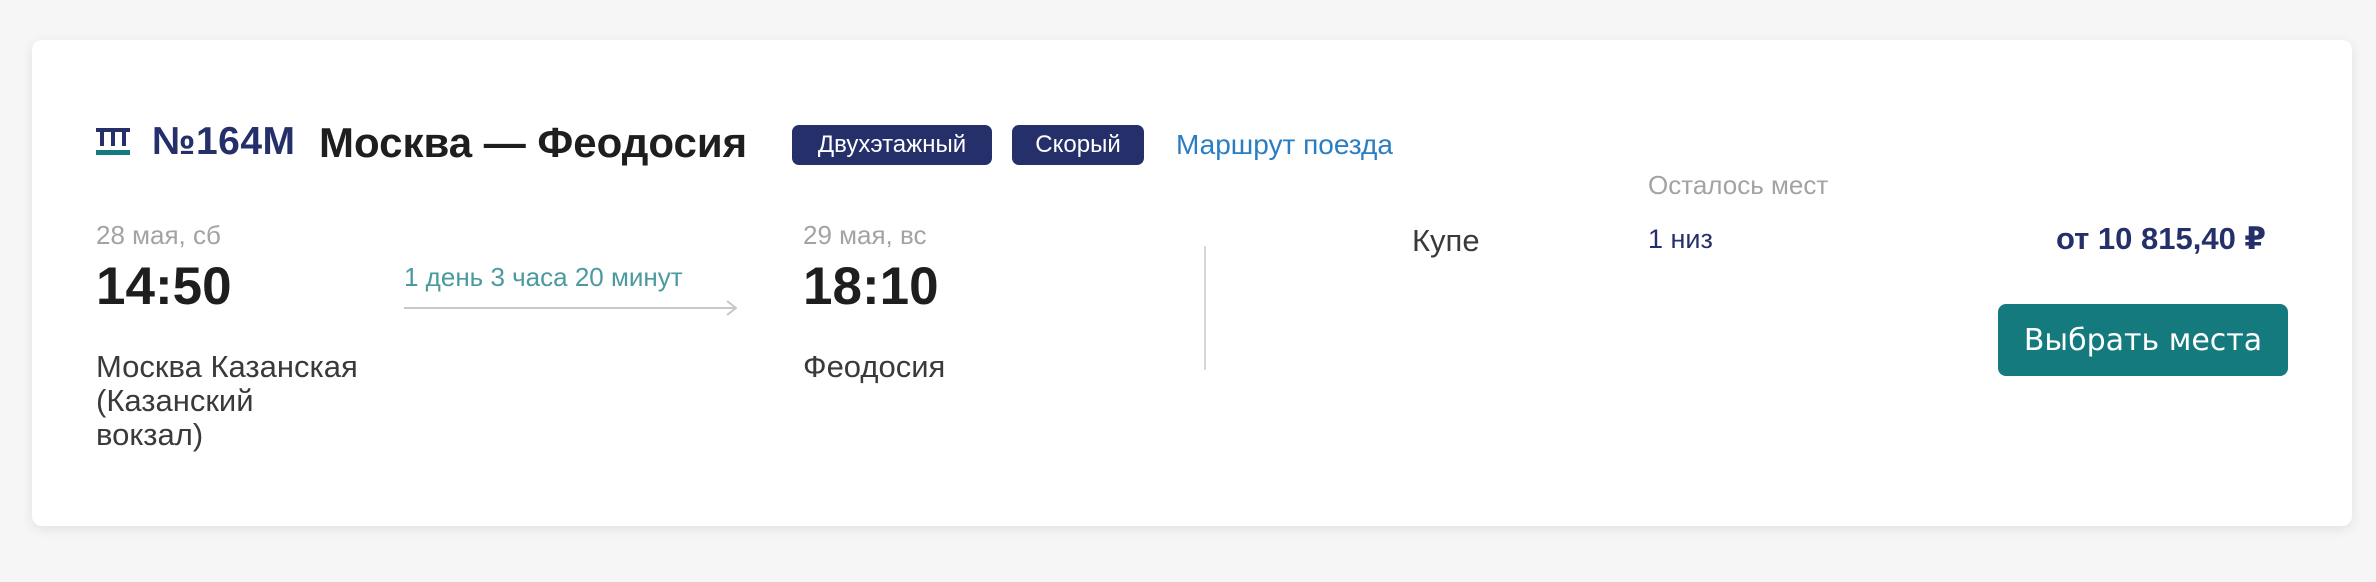  Describe the element at coordinates (543, 277) in the screenshot. I see `travel-duration: 1 день 3 часа 20 минут` at that location.